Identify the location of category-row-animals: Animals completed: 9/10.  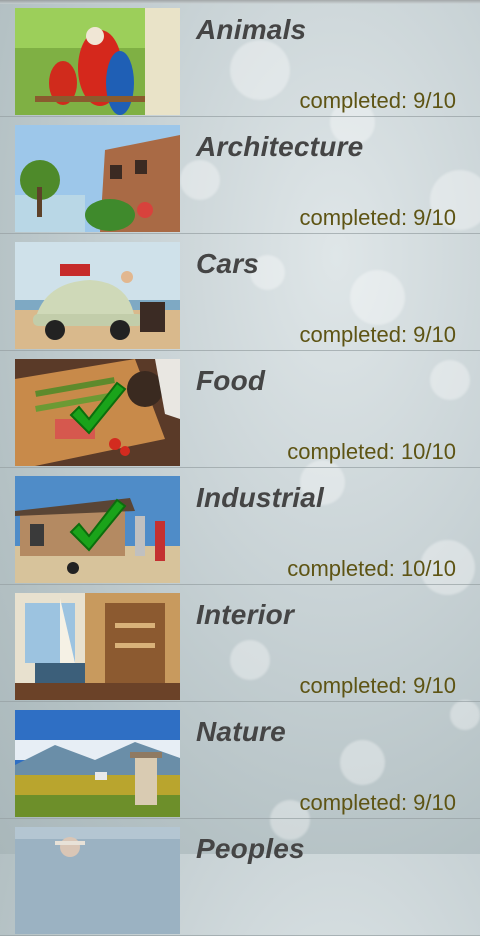
(240, 58).